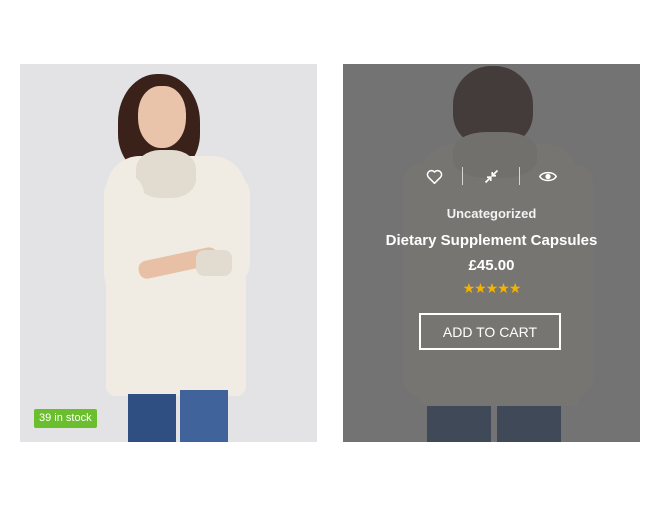 The width and height of the screenshot is (660, 510). Describe the element at coordinates (124, 234) in the screenshot. I see `figure-left-sleeve` at that location.